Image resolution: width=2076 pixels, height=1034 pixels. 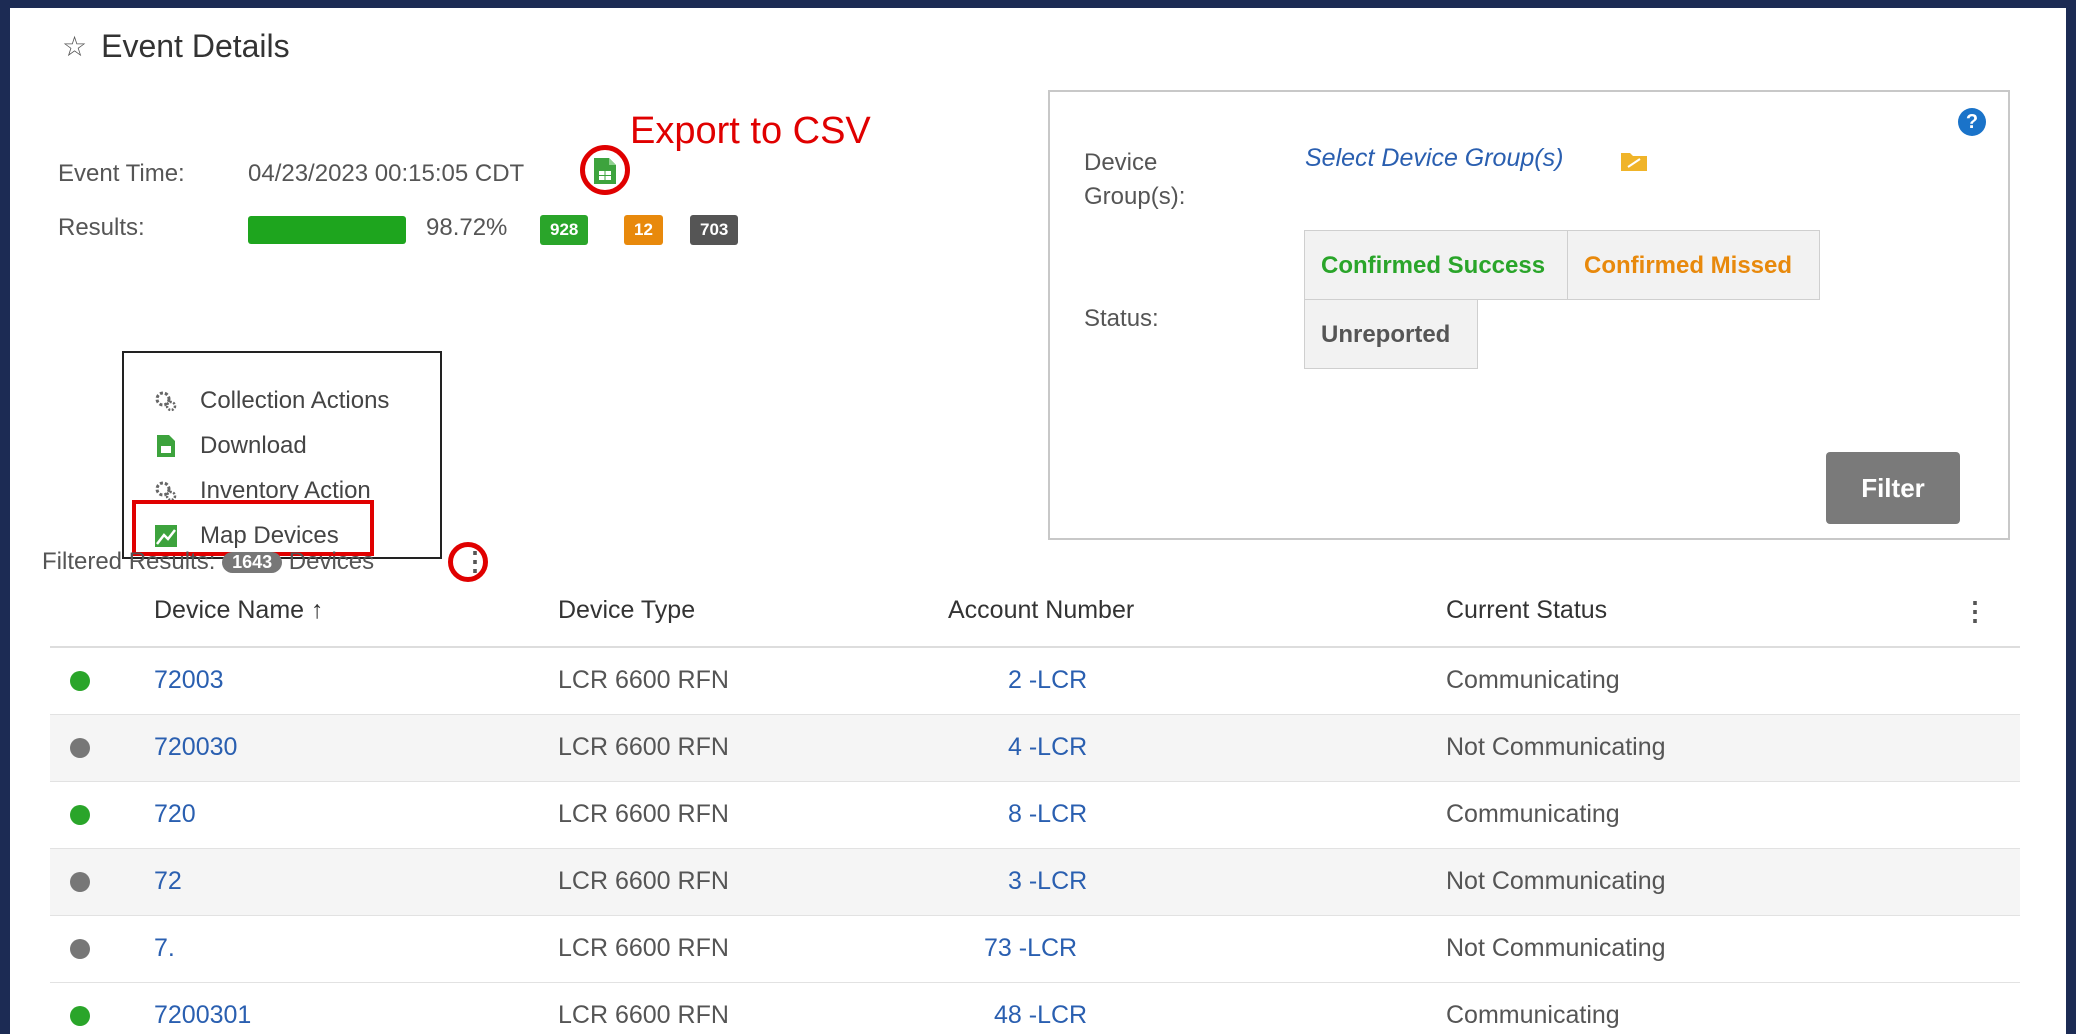 What do you see at coordinates (202, 1015) in the screenshot?
I see `device-name-link: 7200301` at bounding box center [202, 1015].